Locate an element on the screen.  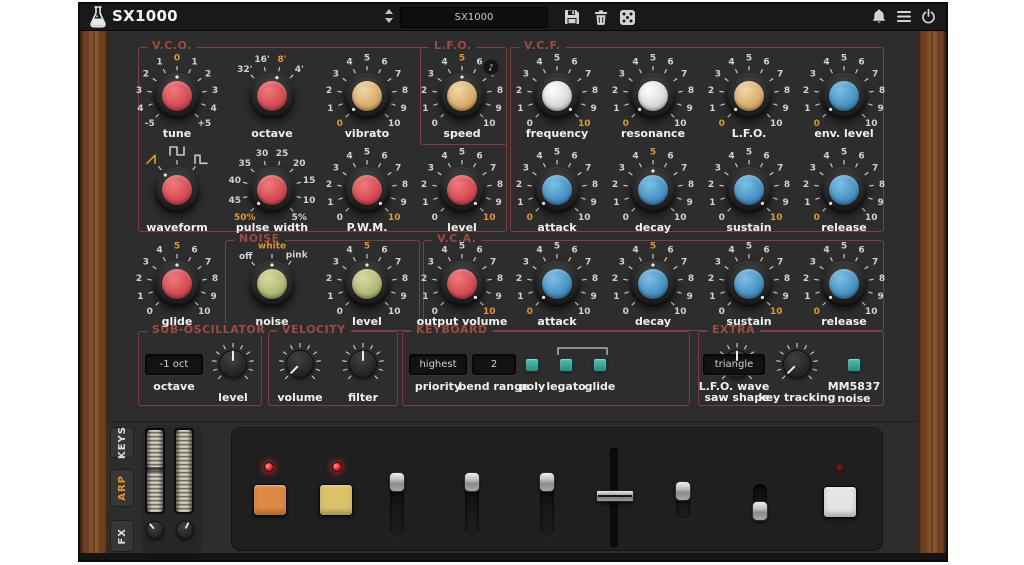
vco-waveform-knob-cap is located at coordinates (177, 190).